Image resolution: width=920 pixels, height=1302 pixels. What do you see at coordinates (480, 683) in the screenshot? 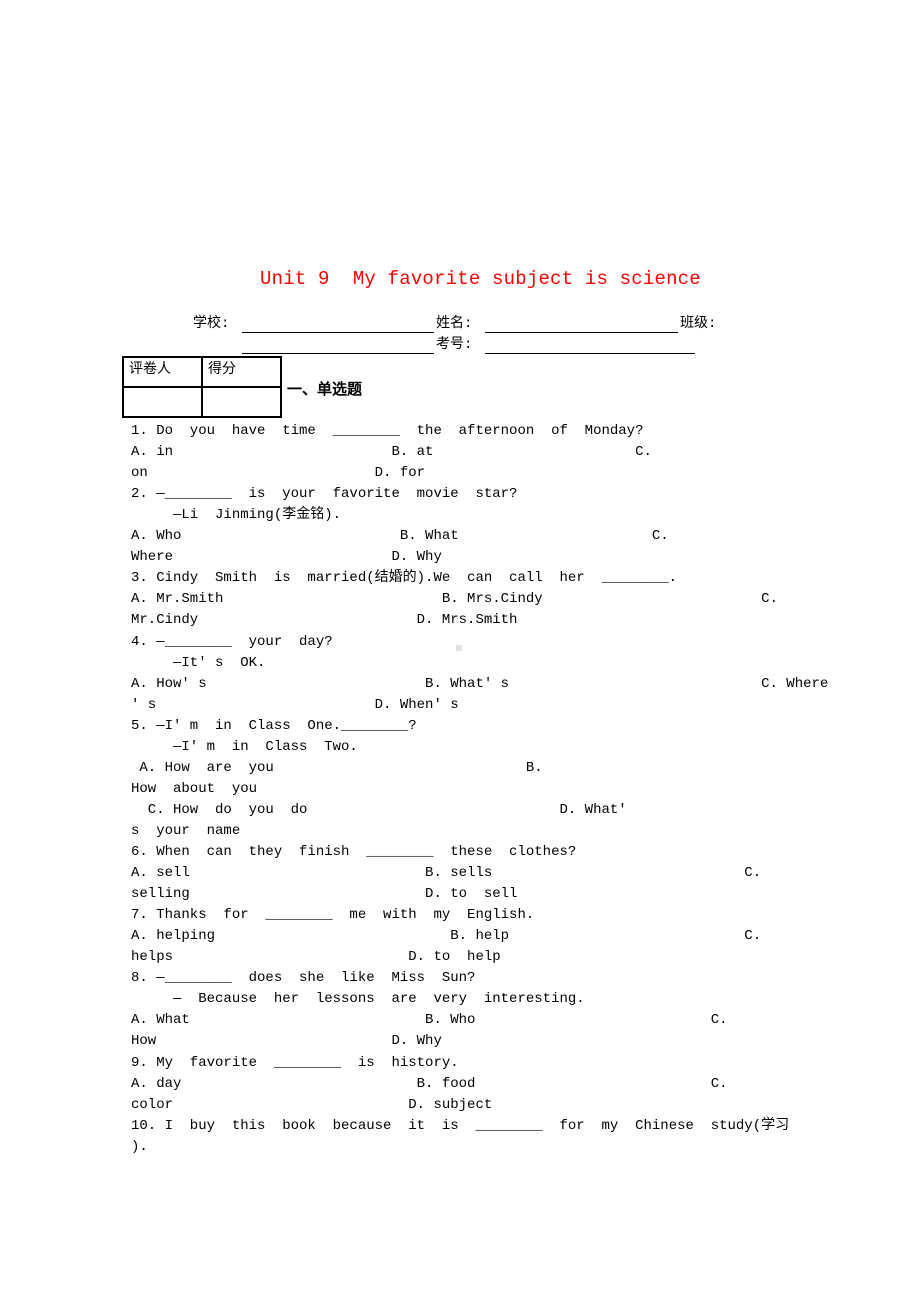
I see `question-line: A. How' s B. What' s C. Where` at bounding box center [480, 683].